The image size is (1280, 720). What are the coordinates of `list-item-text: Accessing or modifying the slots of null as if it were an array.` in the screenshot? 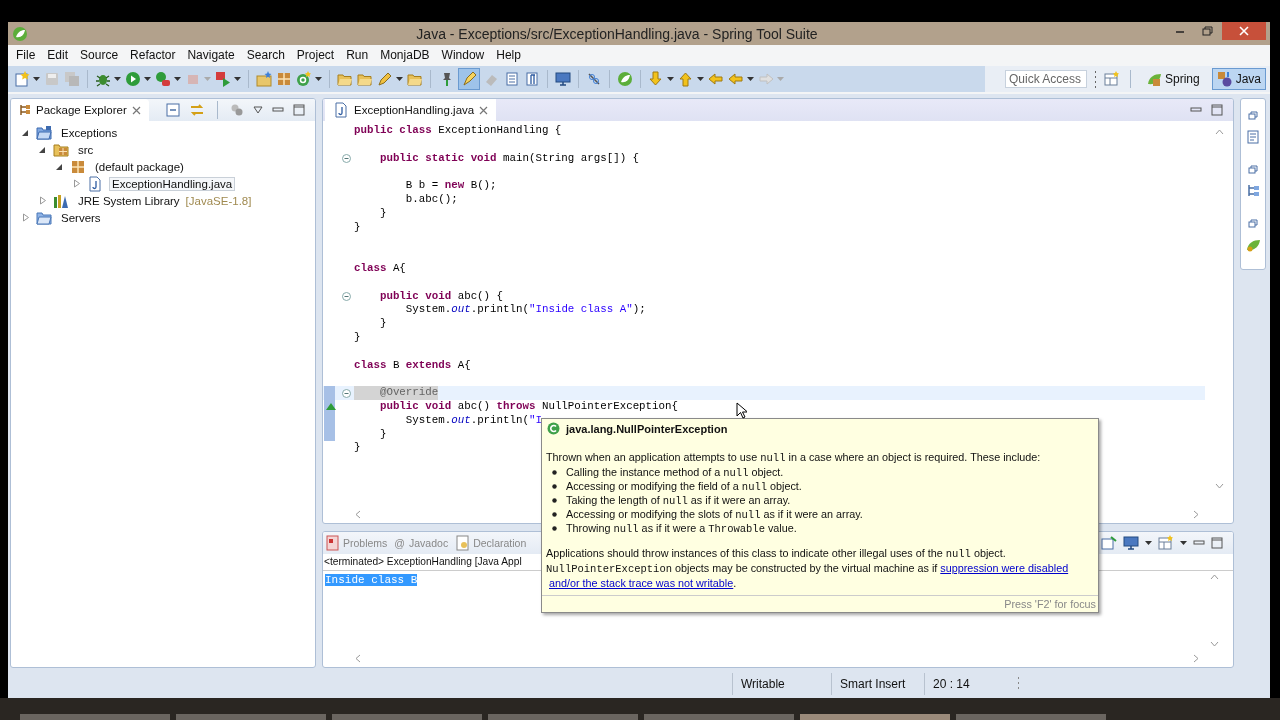 It's located at (714, 514).